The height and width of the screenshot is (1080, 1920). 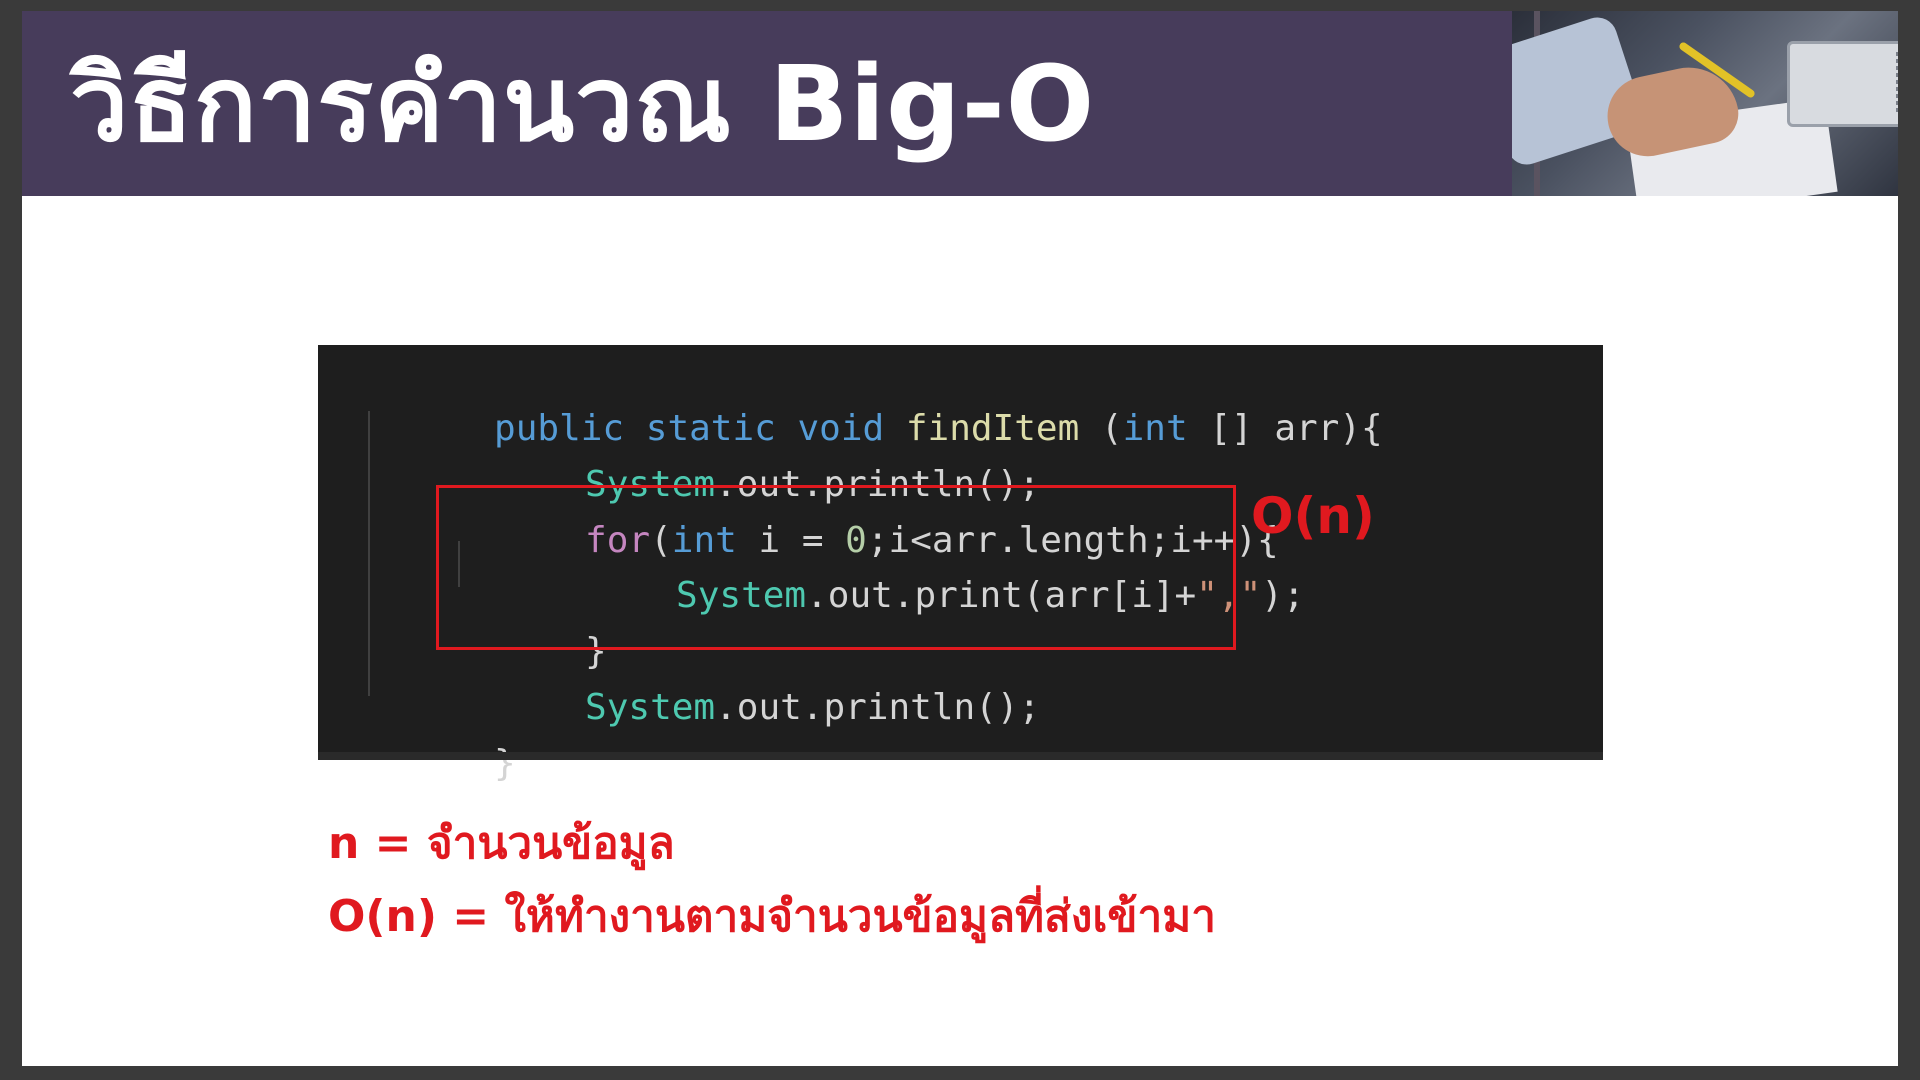 What do you see at coordinates (1897, 82) in the screenshot?
I see `photo-laptop-keys` at bounding box center [1897, 82].